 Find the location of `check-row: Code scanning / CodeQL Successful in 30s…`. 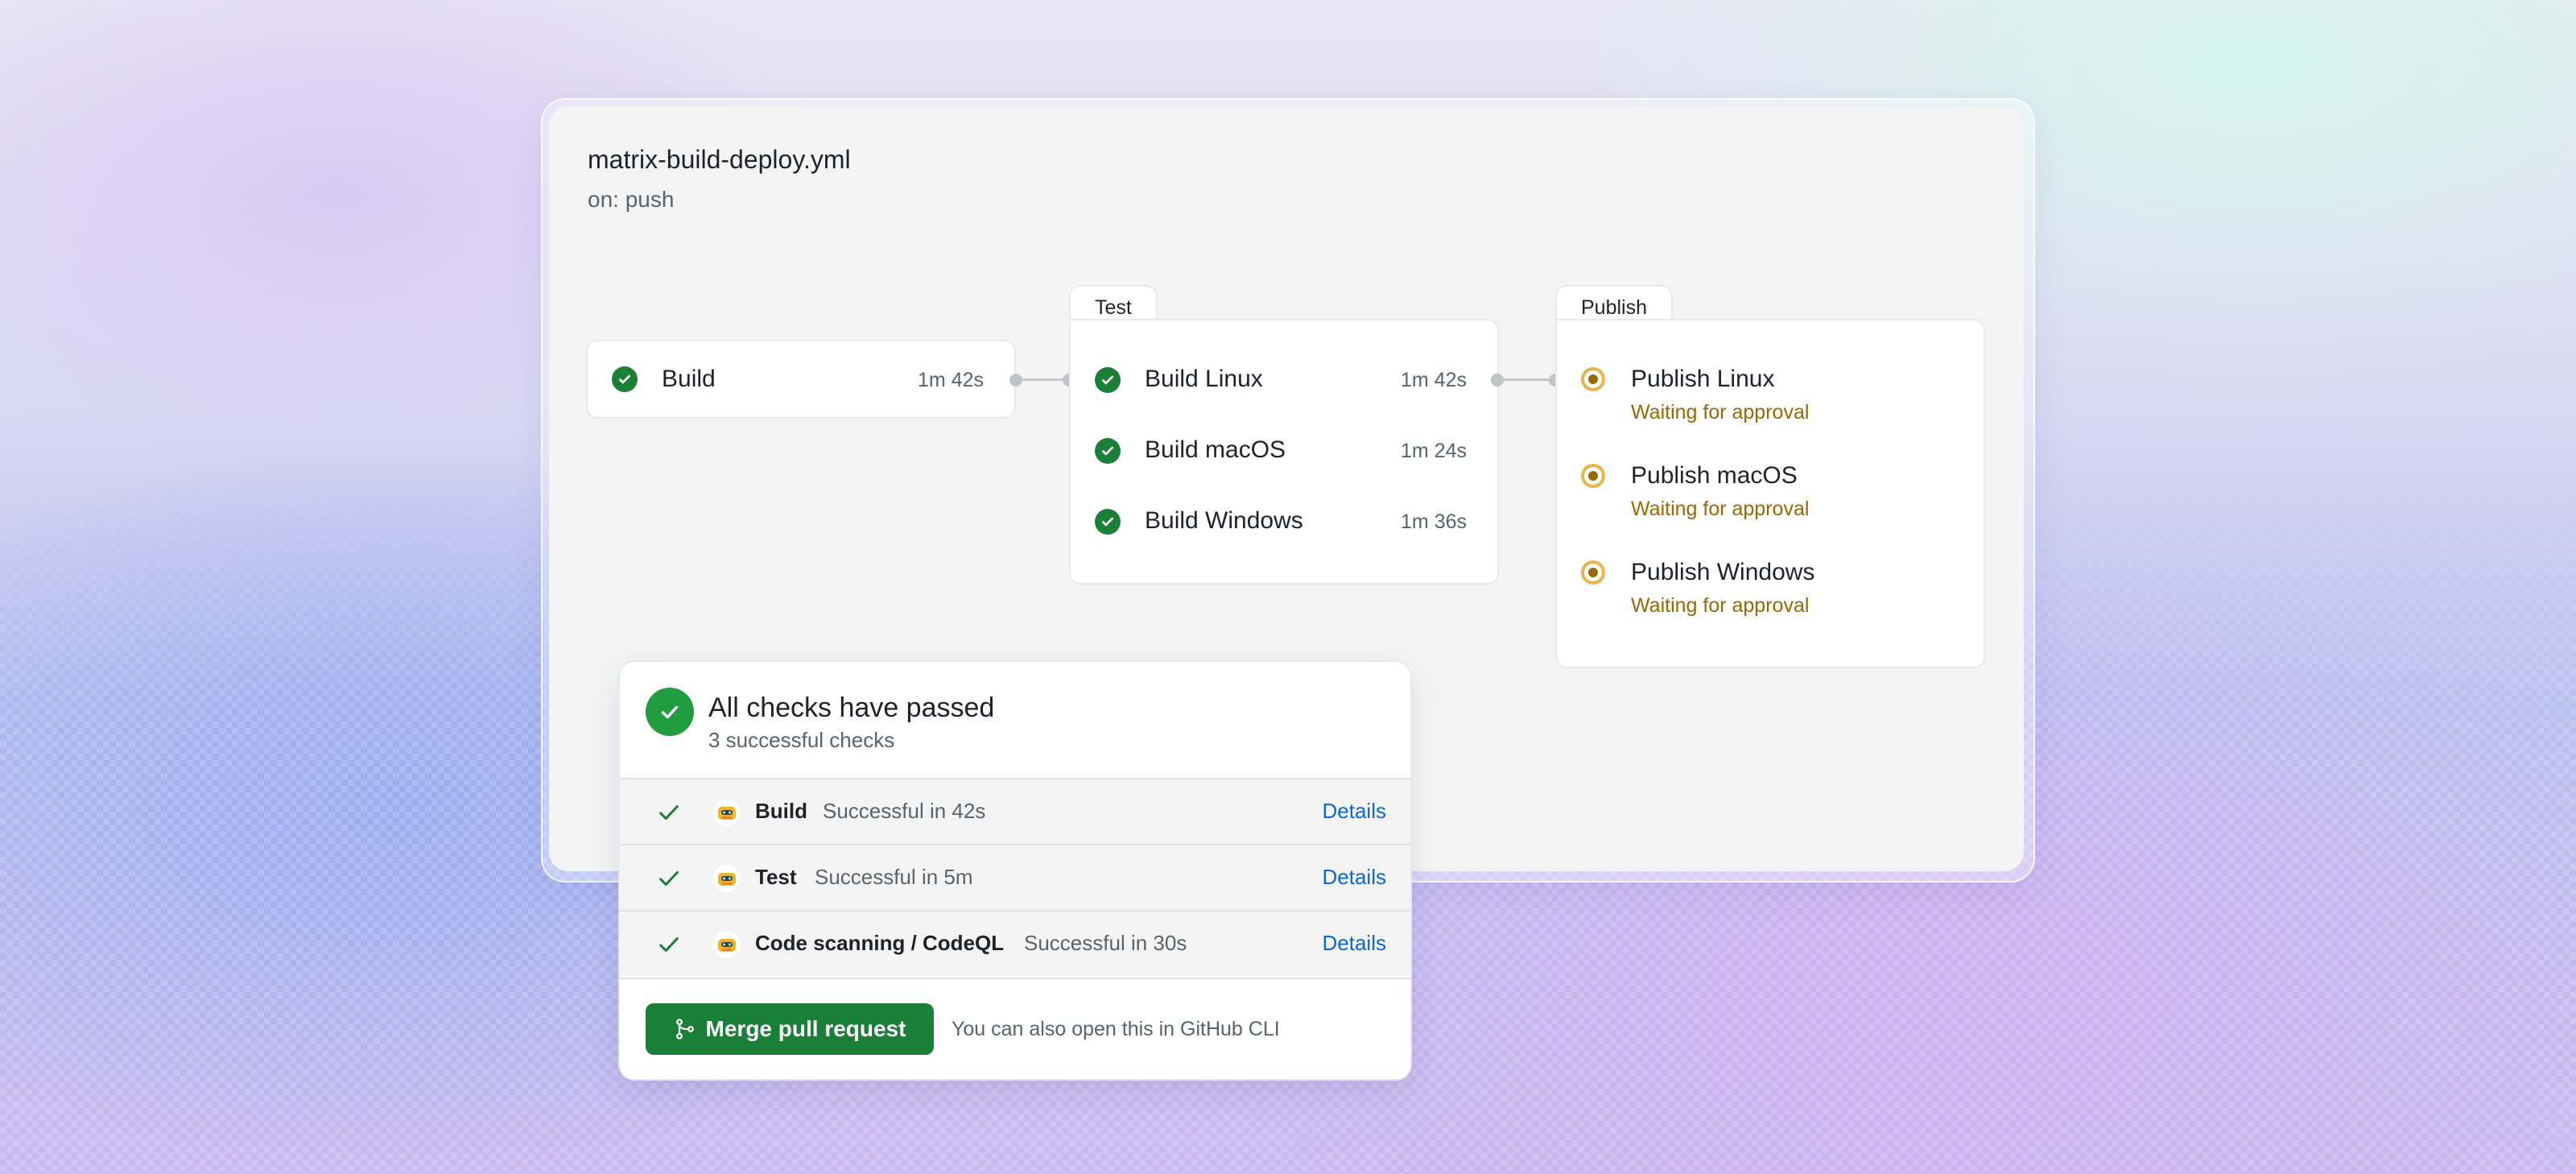

check-row: Code scanning / CodeQL Successful in 30s… is located at coordinates (1015, 943).